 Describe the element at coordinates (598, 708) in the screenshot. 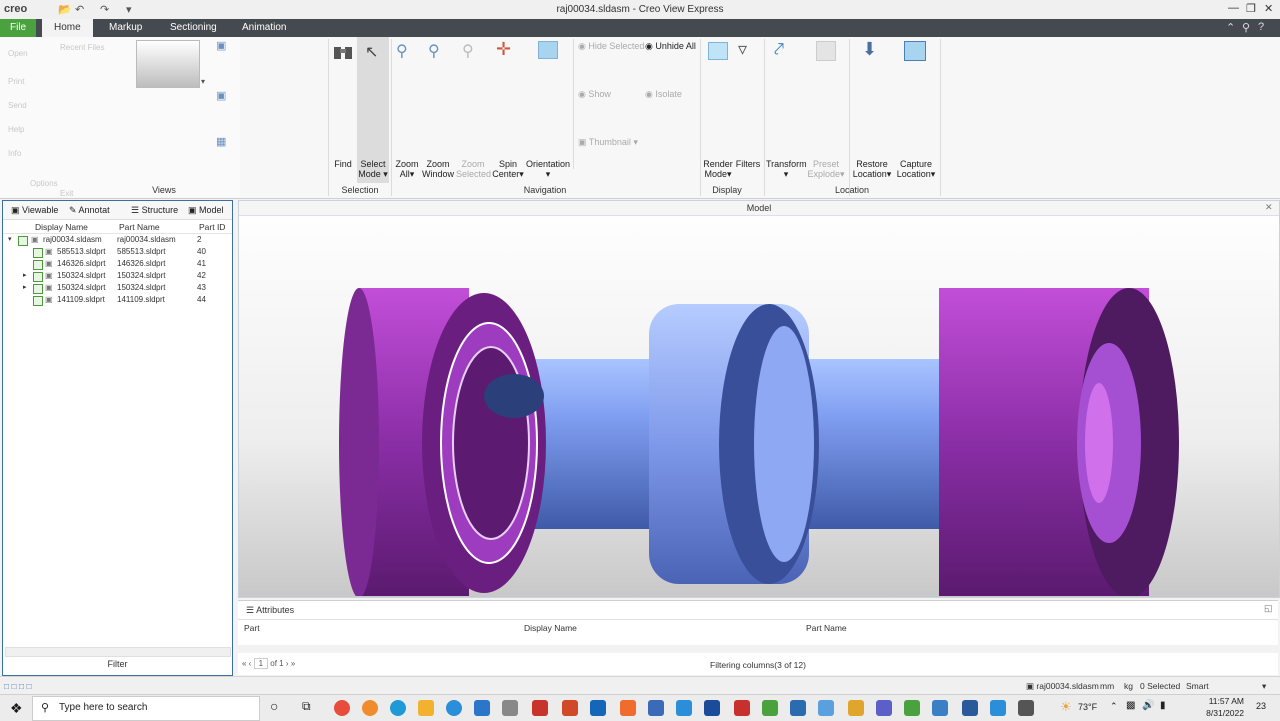

I see `outlook-icon` at that location.